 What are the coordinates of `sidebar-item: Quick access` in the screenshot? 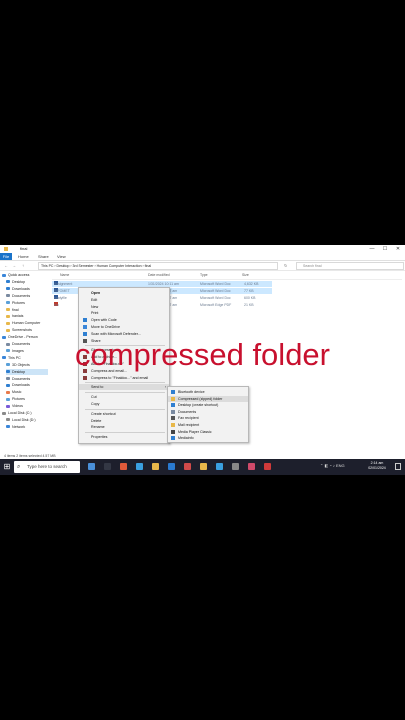 It's located at (15, 275).